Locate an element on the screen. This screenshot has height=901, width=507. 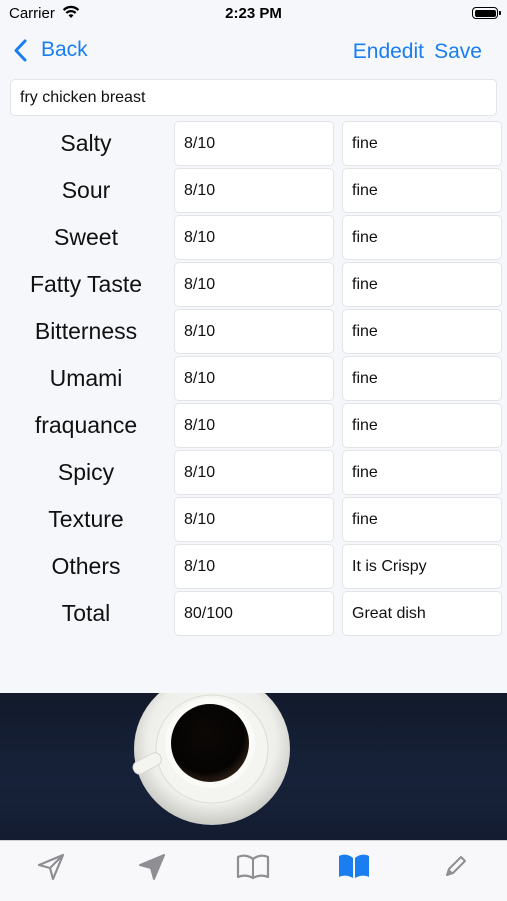
rating-row-fatty-taste: Fatty Taste 8/10 fine is located at coordinates (253, 284).